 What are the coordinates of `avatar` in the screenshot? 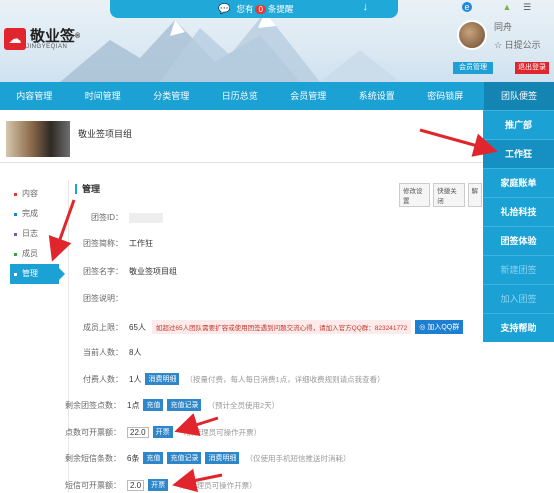 It's located at (472, 35).